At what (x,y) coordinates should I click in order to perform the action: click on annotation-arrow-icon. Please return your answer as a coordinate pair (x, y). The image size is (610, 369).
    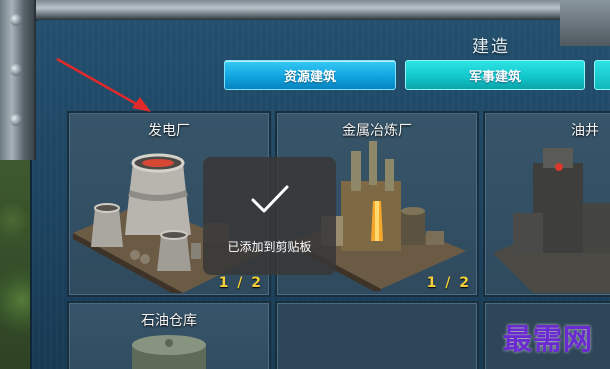
    Looking at the image, I should click on (103, 84).